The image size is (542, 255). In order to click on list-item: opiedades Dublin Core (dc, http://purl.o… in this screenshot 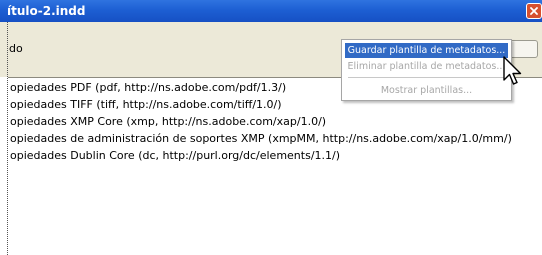, I will do `click(260, 155)`.